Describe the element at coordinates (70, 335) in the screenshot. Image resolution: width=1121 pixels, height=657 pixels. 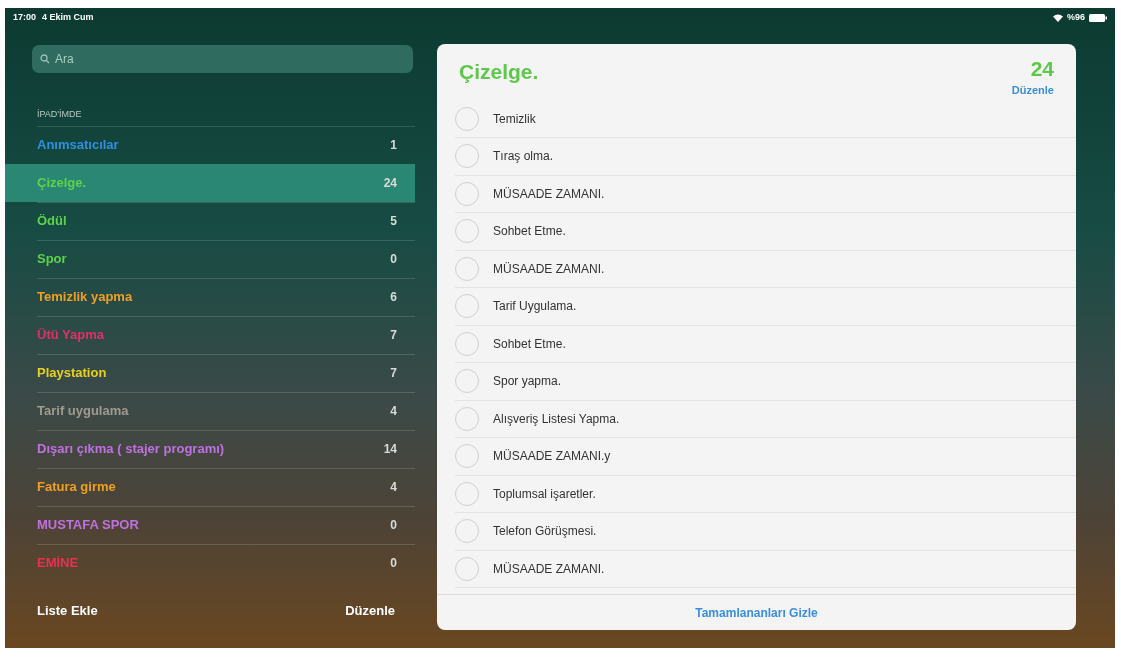
I see `list-name: Ütü Yapma` at that location.